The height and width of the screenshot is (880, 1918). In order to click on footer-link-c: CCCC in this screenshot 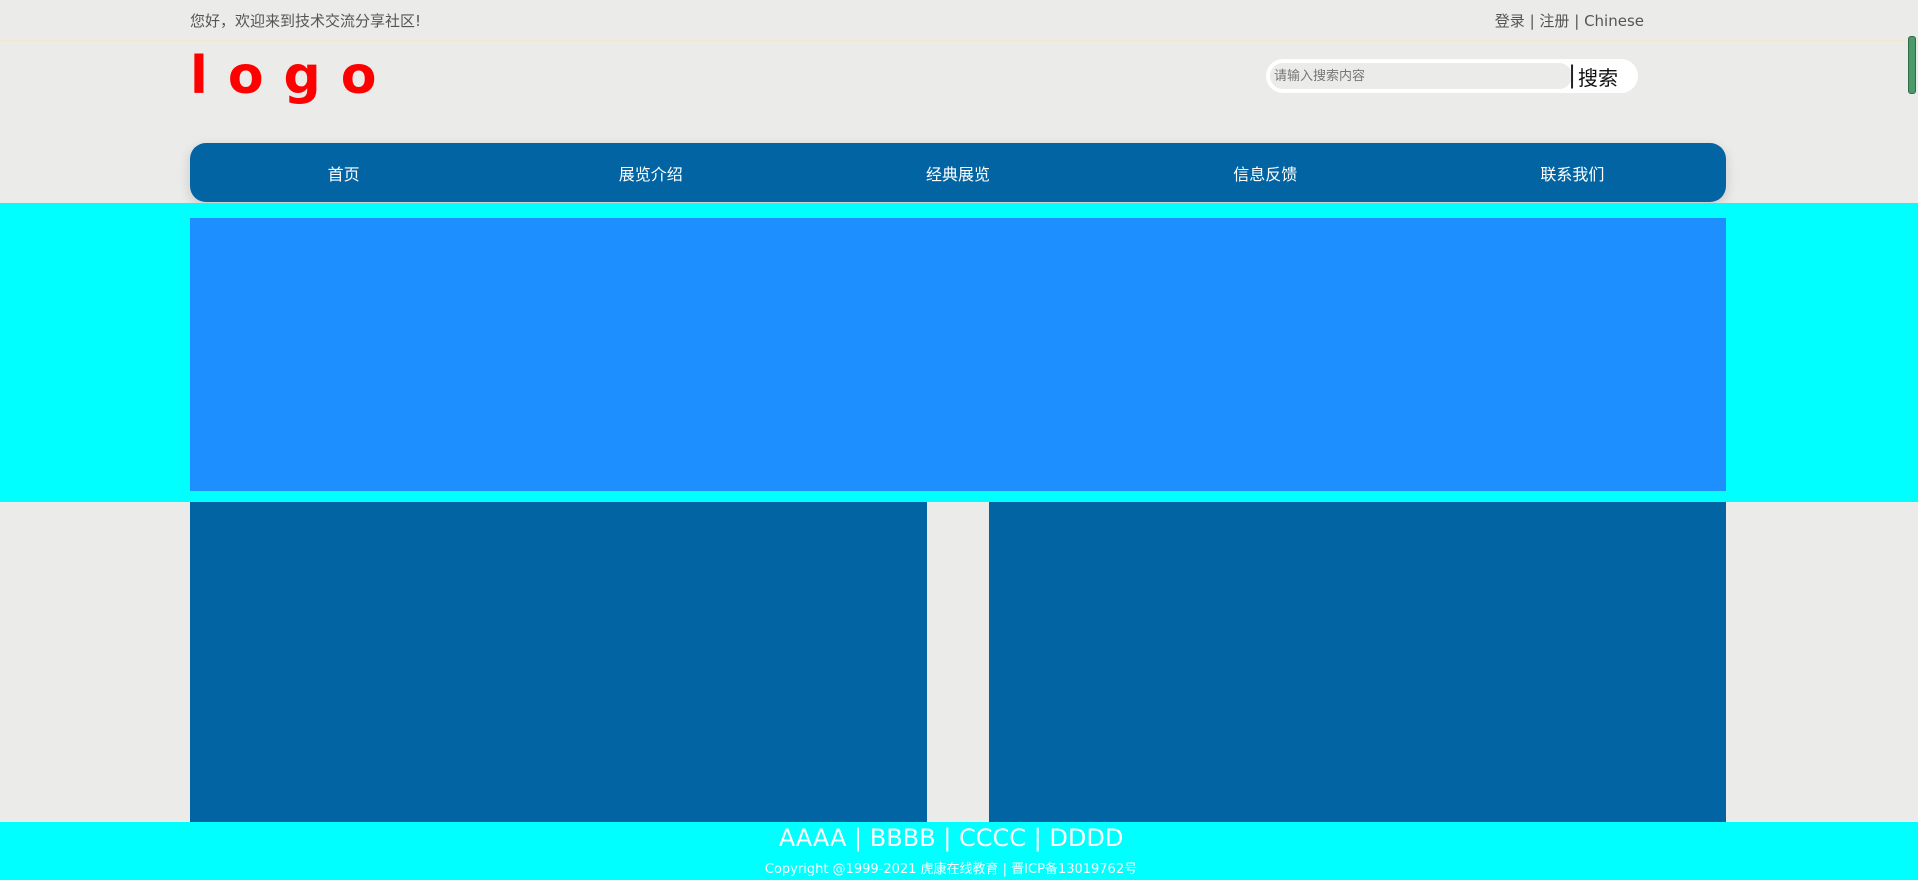, I will do `click(992, 838)`.